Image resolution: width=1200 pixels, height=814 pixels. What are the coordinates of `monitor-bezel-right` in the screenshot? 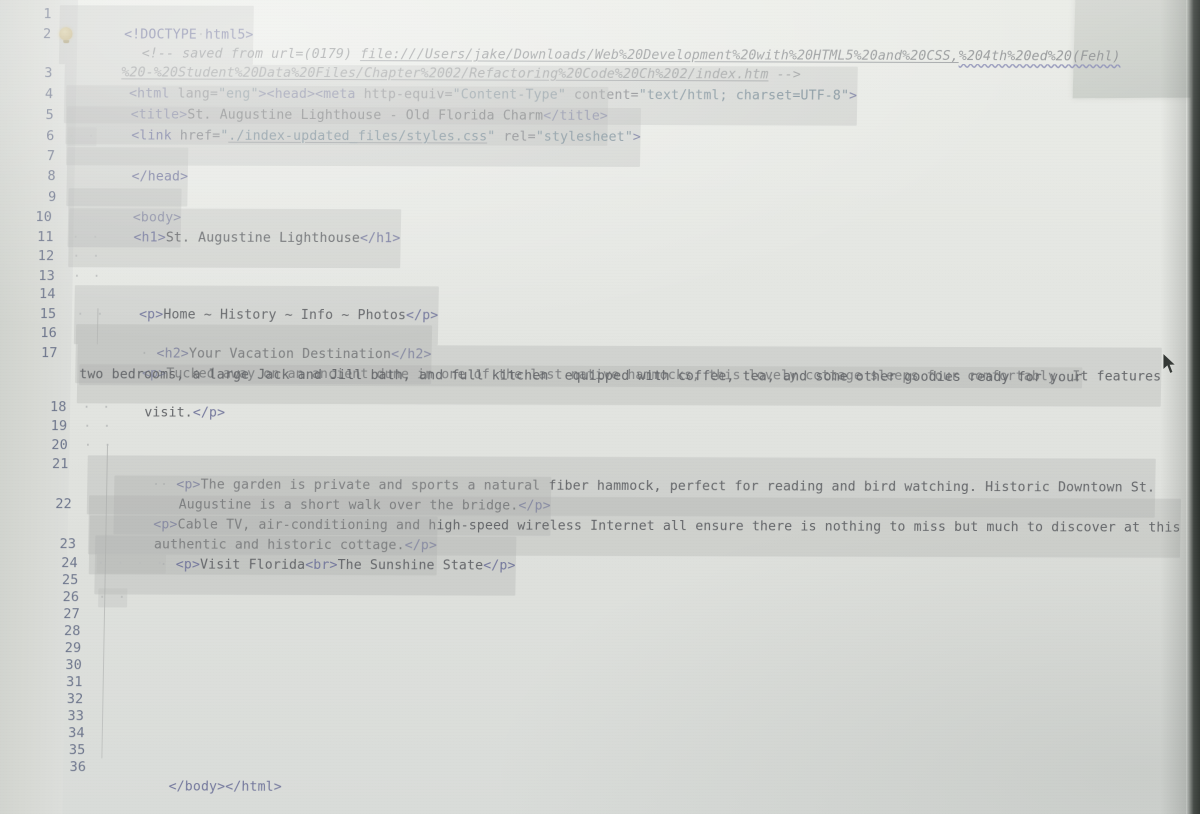 It's located at (1193, 407).